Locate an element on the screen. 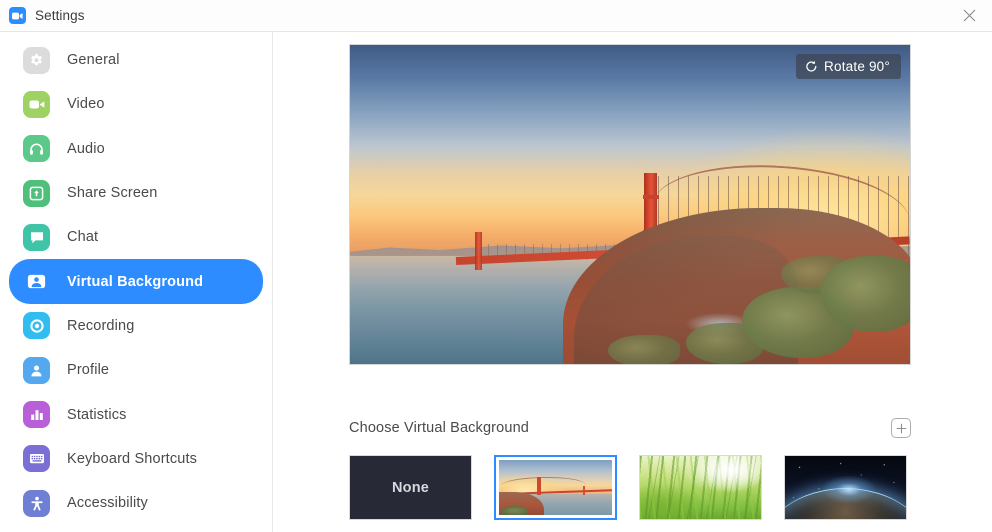  sidebar-item-share-screen: Share Screen is located at coordinates (136, 193).